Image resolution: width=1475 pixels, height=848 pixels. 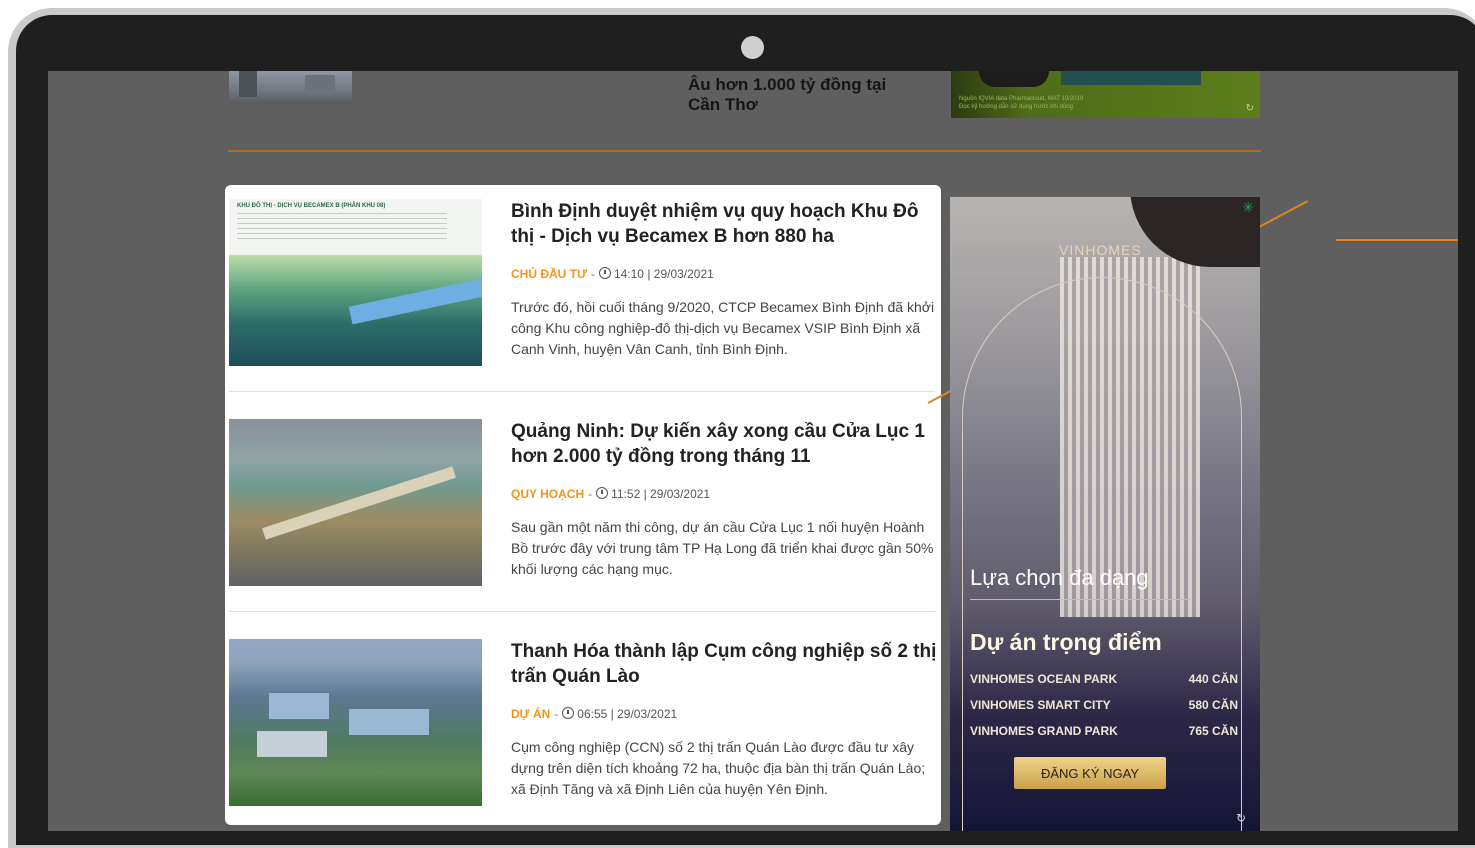 What do you see at coordinates (752, 47) in the screenshot?
I see `camera-icon` at bounding box center [752, 47].